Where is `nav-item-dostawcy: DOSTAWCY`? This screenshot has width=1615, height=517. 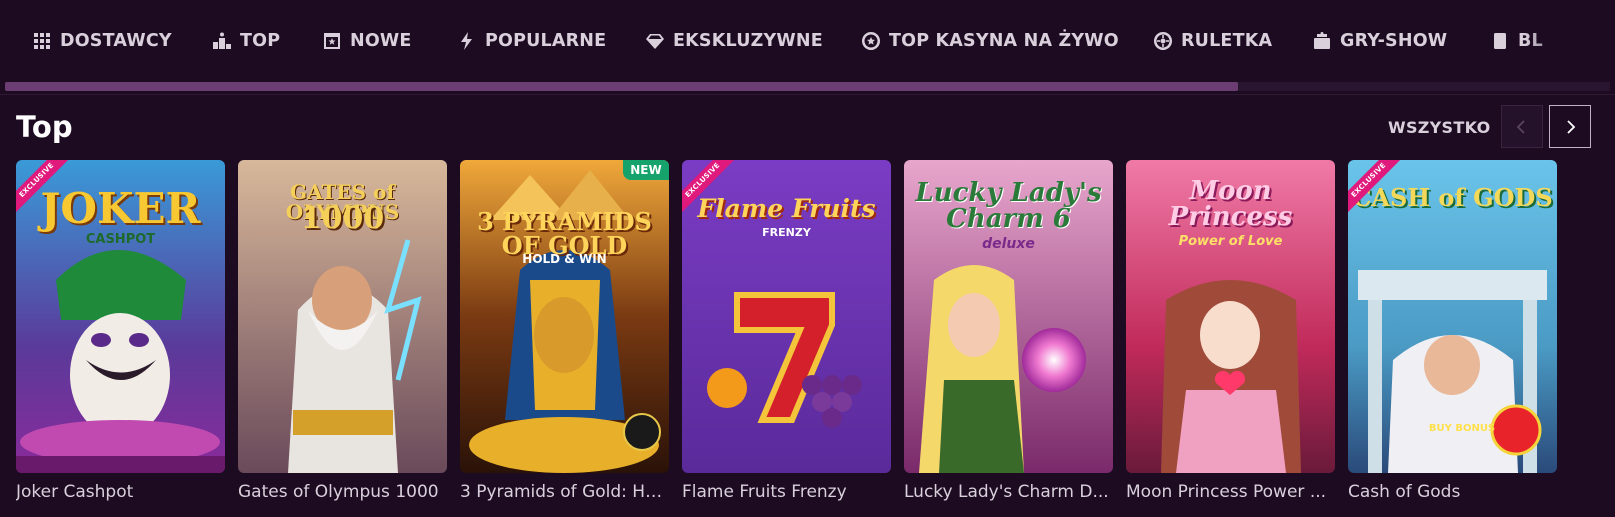 nav-item-dostawcy: DOSTAWCY is located at coordinates (102, 41).